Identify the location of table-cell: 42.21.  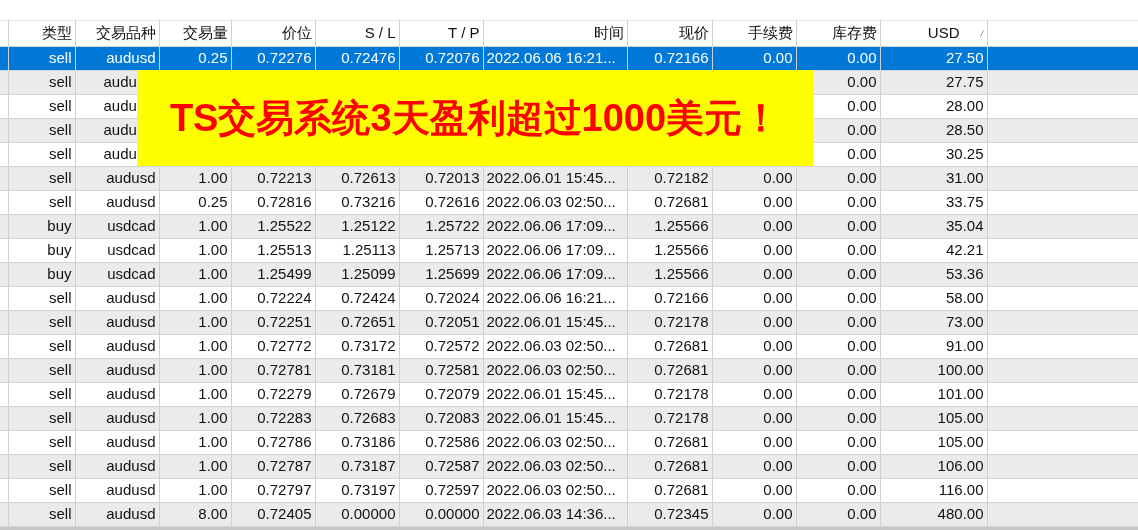
(933, 250).